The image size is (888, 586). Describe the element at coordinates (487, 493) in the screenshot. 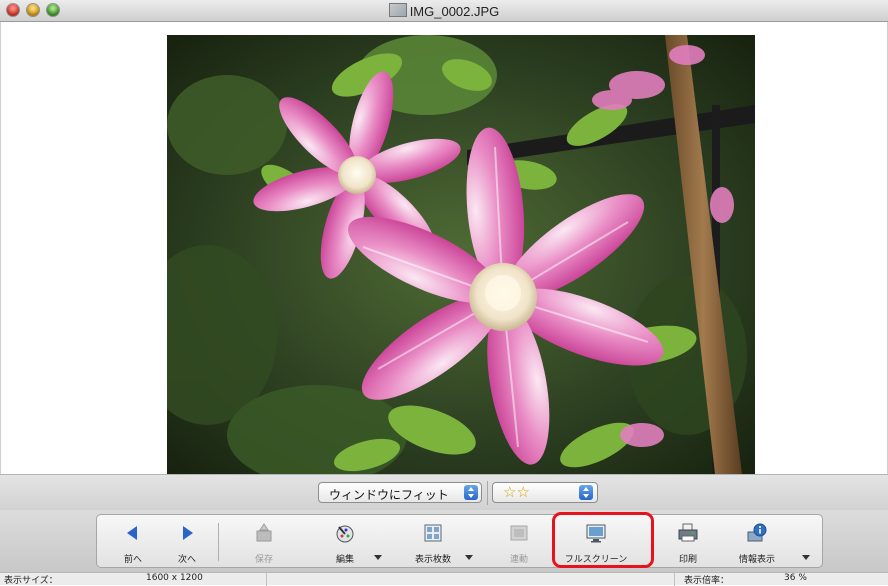

I see `fitbar-divider` at that location.